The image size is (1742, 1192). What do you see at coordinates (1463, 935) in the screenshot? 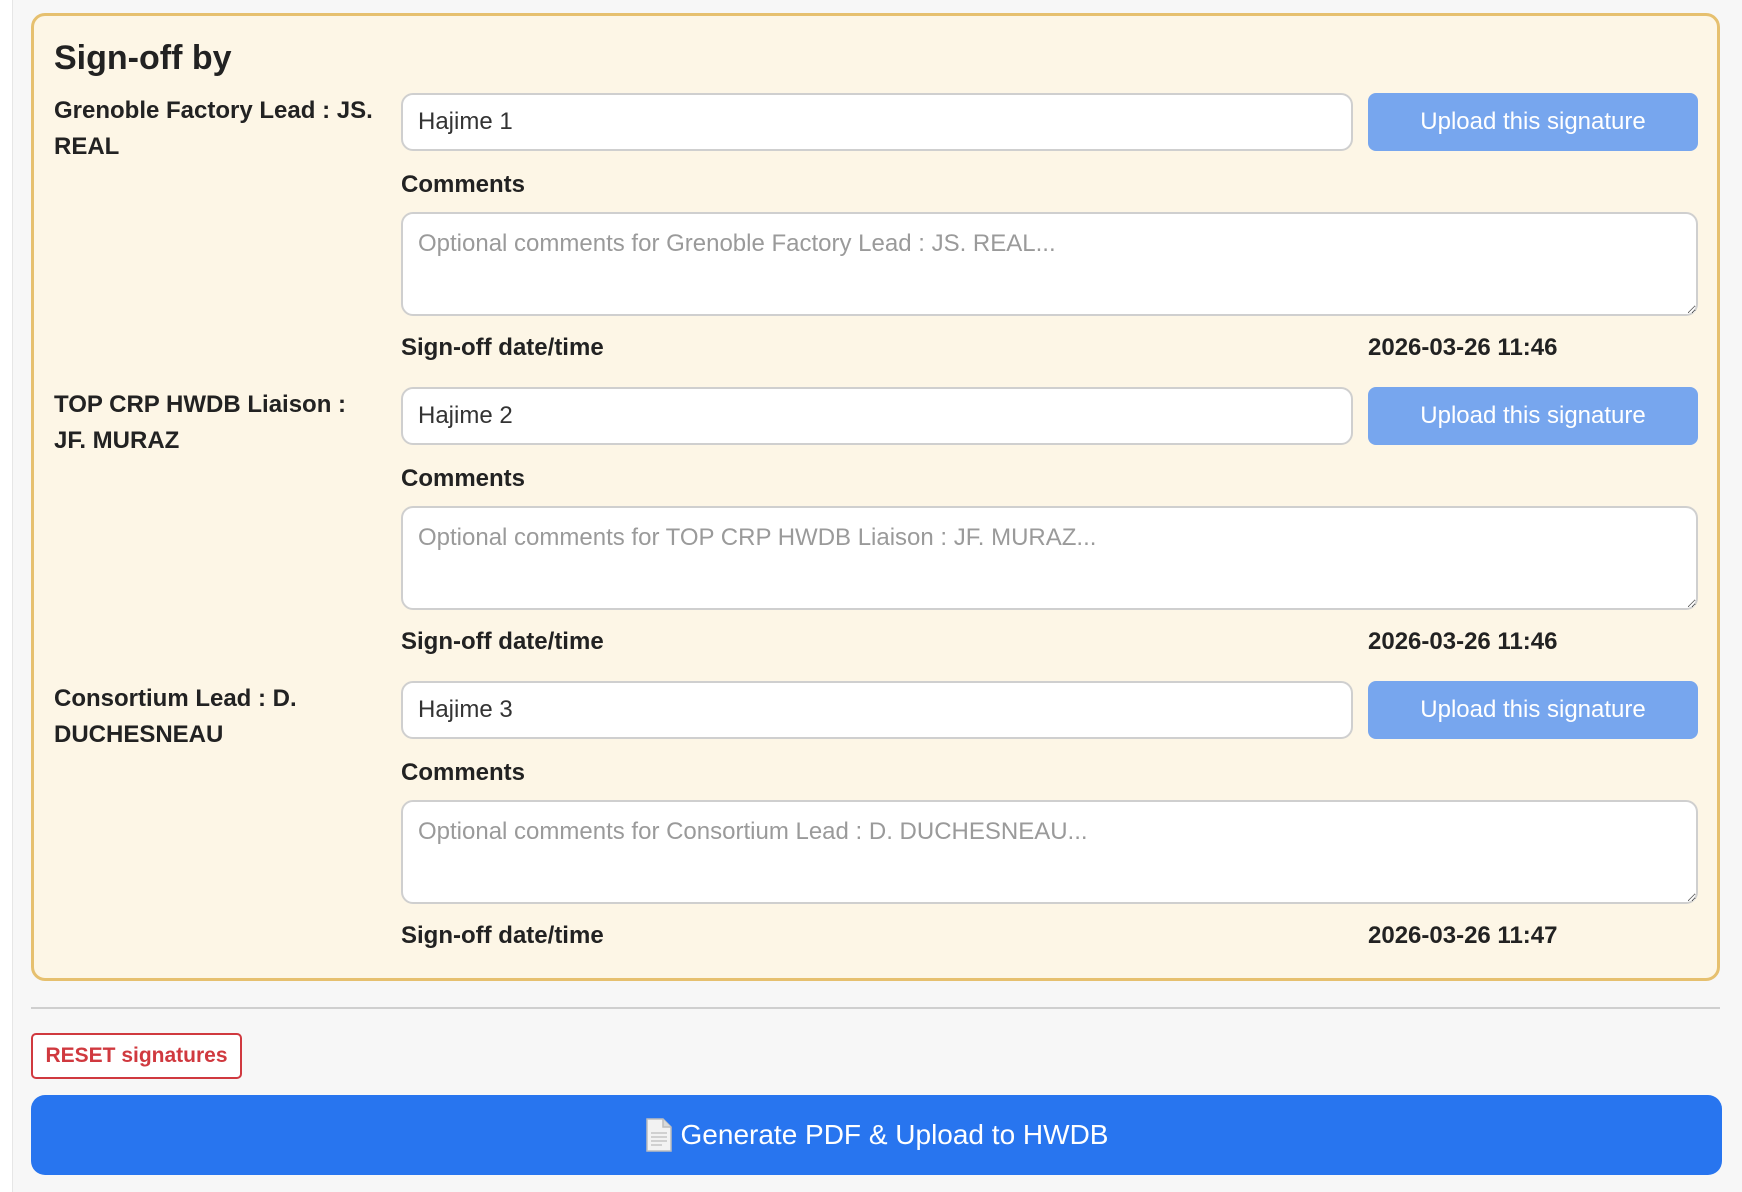
I see `signoff-date-value: 2026-03-26 11:47` at bounding box center [1463, 935].